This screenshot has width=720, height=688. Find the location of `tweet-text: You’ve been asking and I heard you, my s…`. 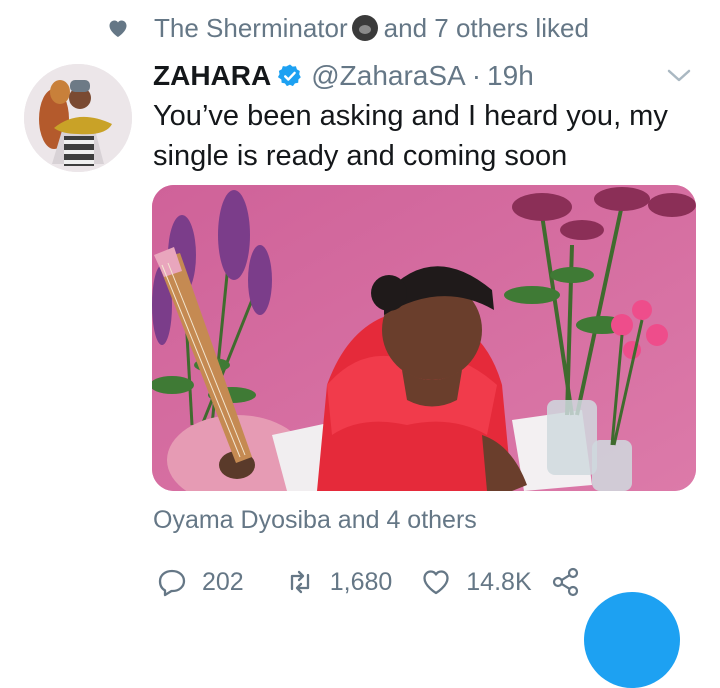

tweet-text: You’ve been asking and I heard you, my s… is located at coordinates (423, 136).